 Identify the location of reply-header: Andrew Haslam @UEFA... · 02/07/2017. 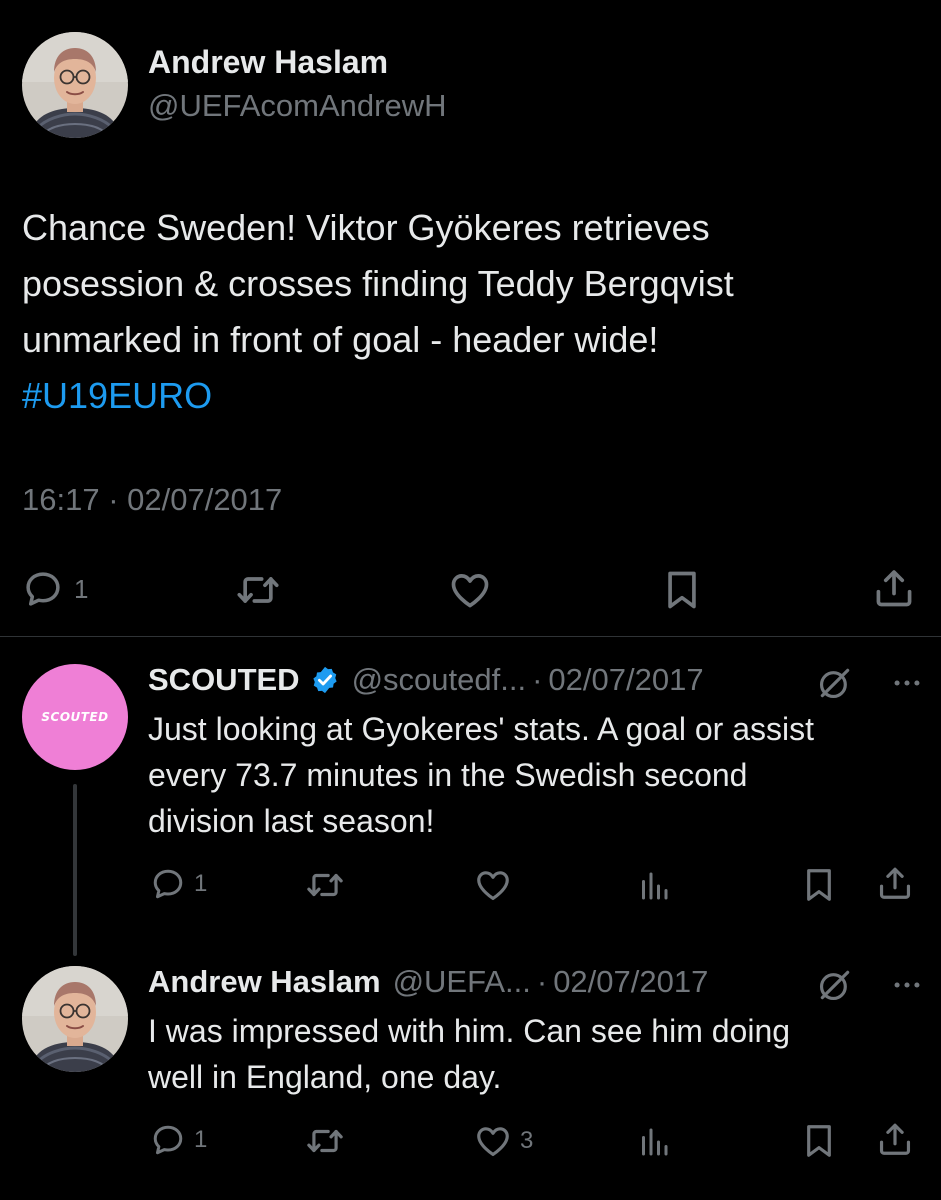
(428, 982).